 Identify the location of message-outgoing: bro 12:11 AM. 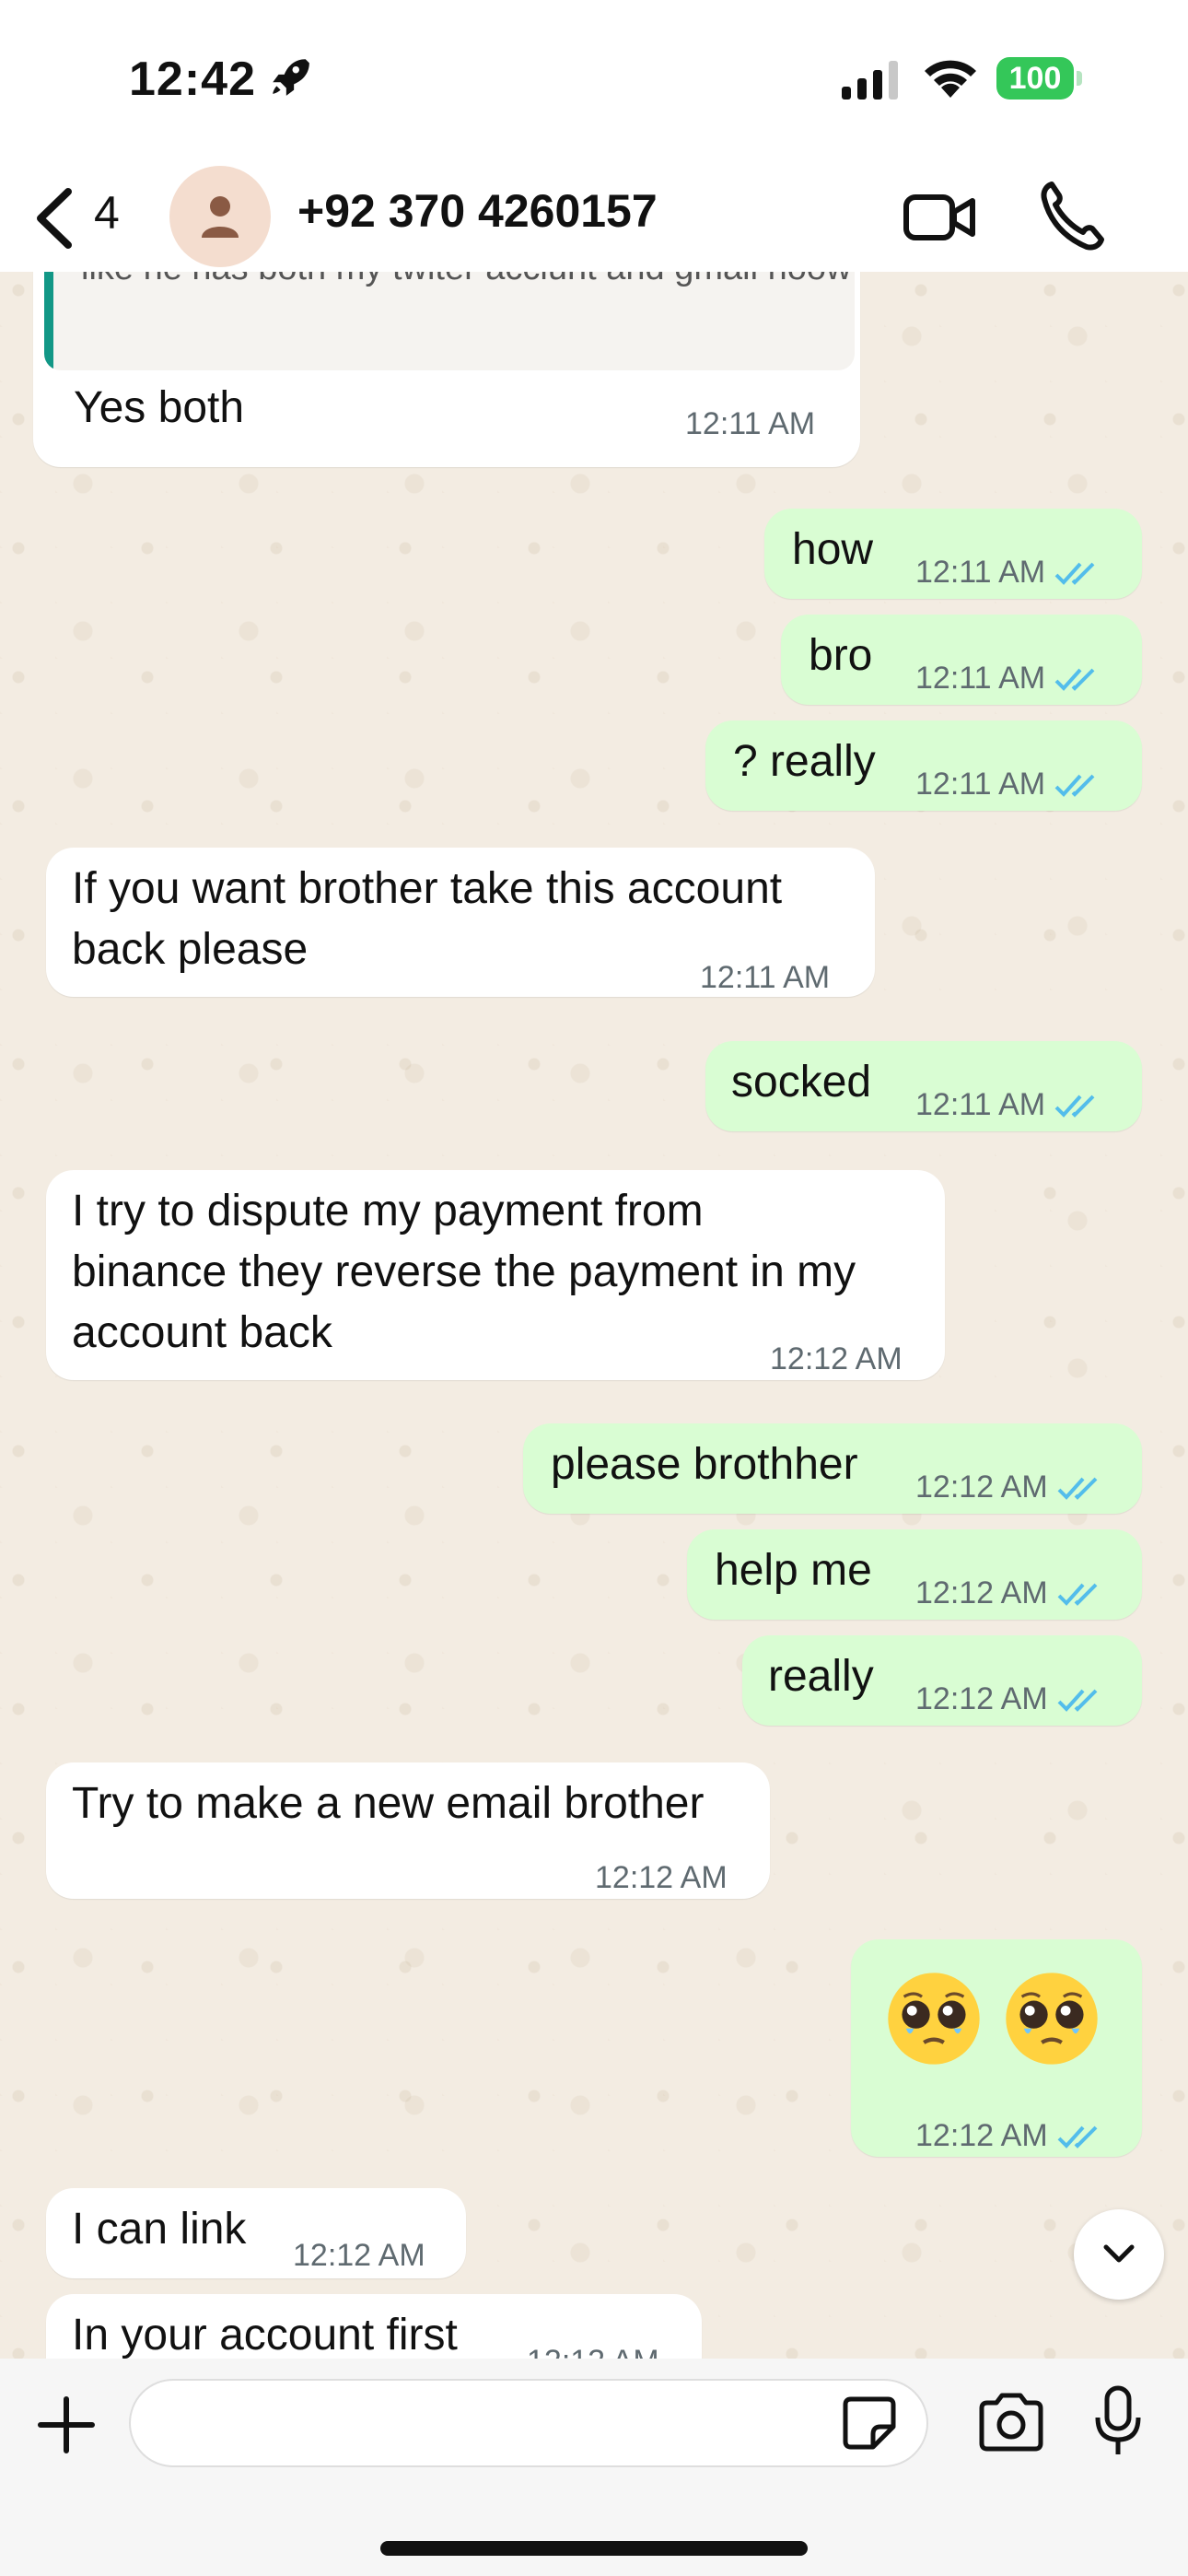
(961, 660).